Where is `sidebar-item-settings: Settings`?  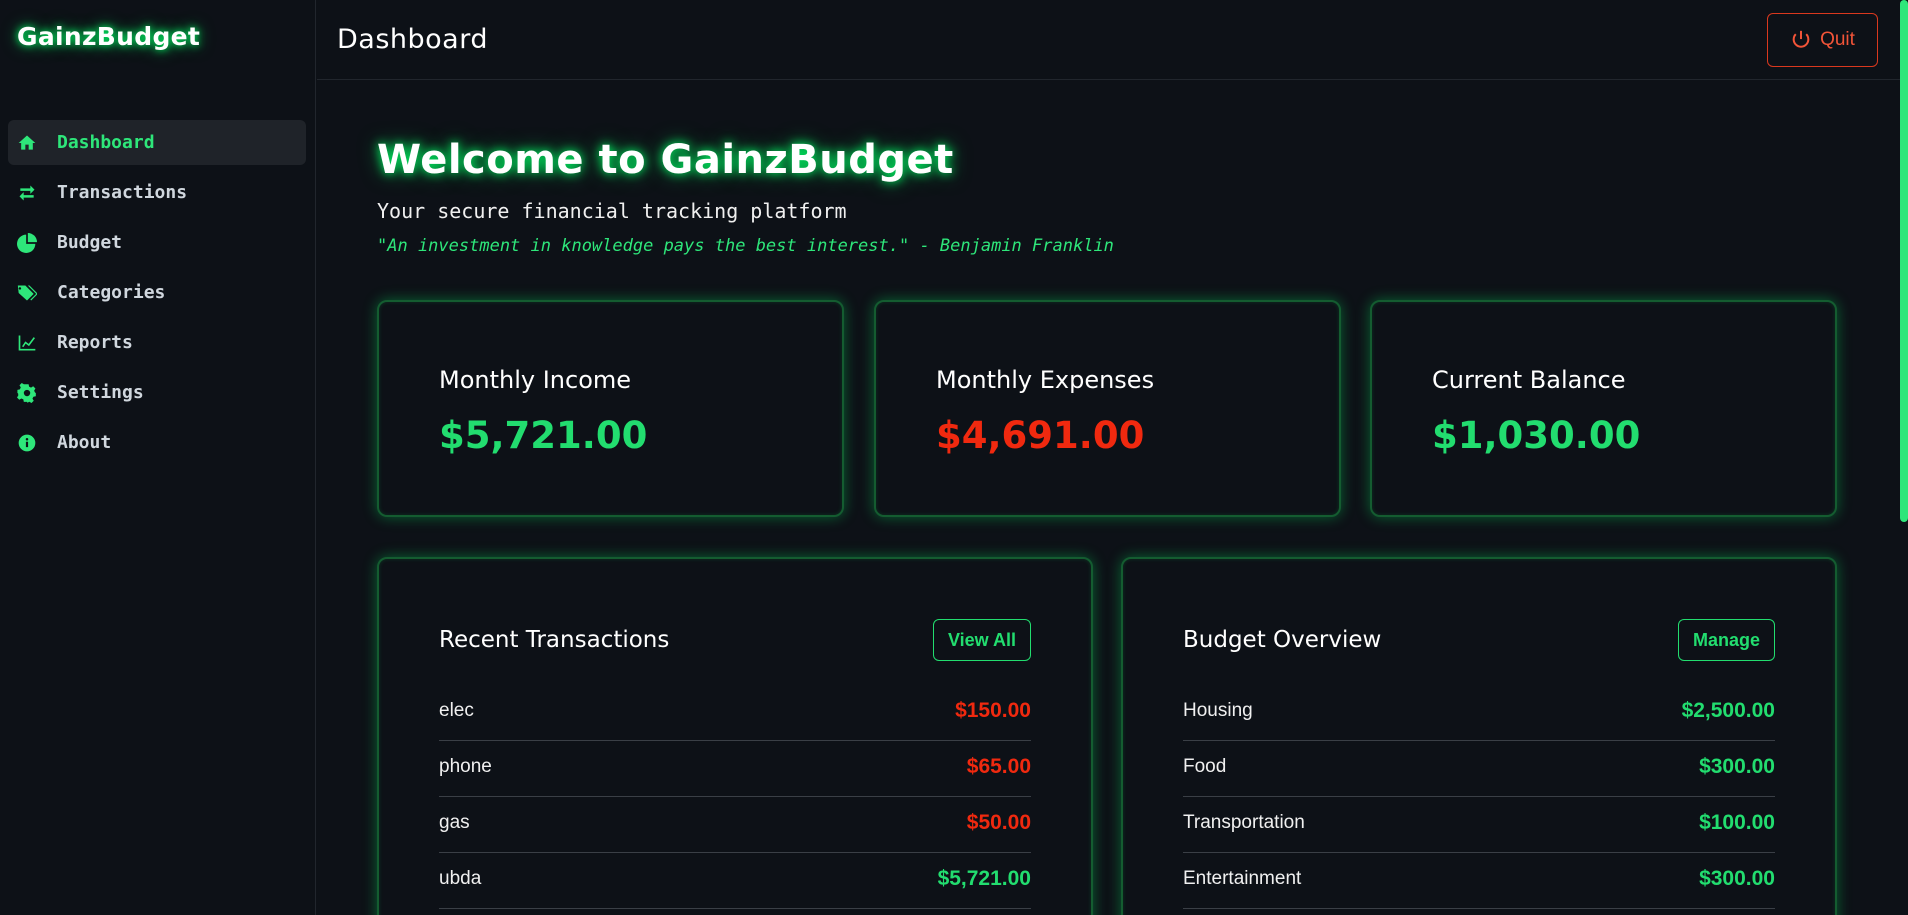 sidebar-item-settings: Settings is located at coordinates (157, 392).